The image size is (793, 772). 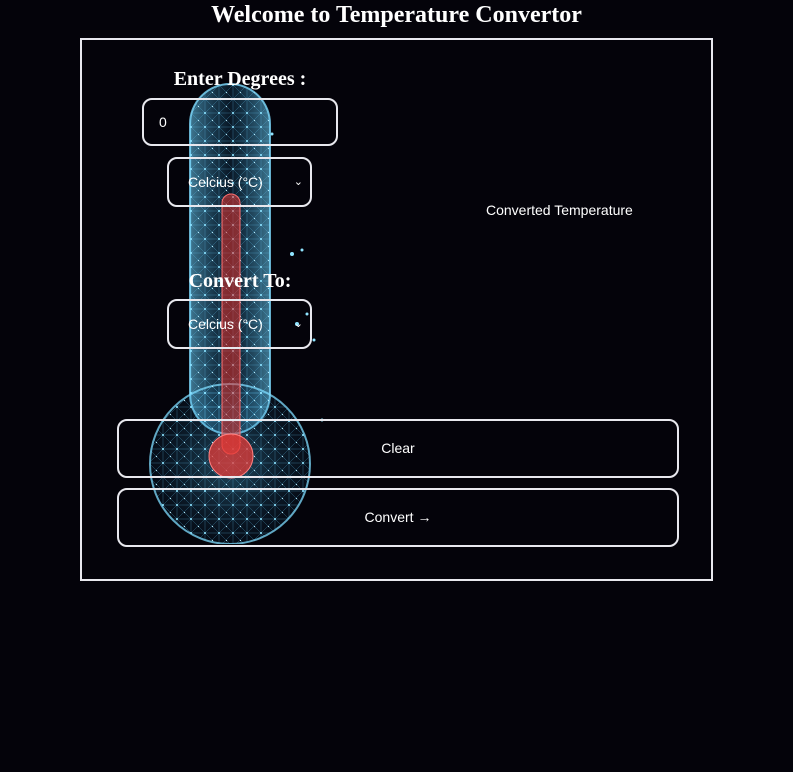 What do you see at coordinates (240, 122) in the screenshot?
I see `degrees-input: 0` at bounding box center [240, 122].